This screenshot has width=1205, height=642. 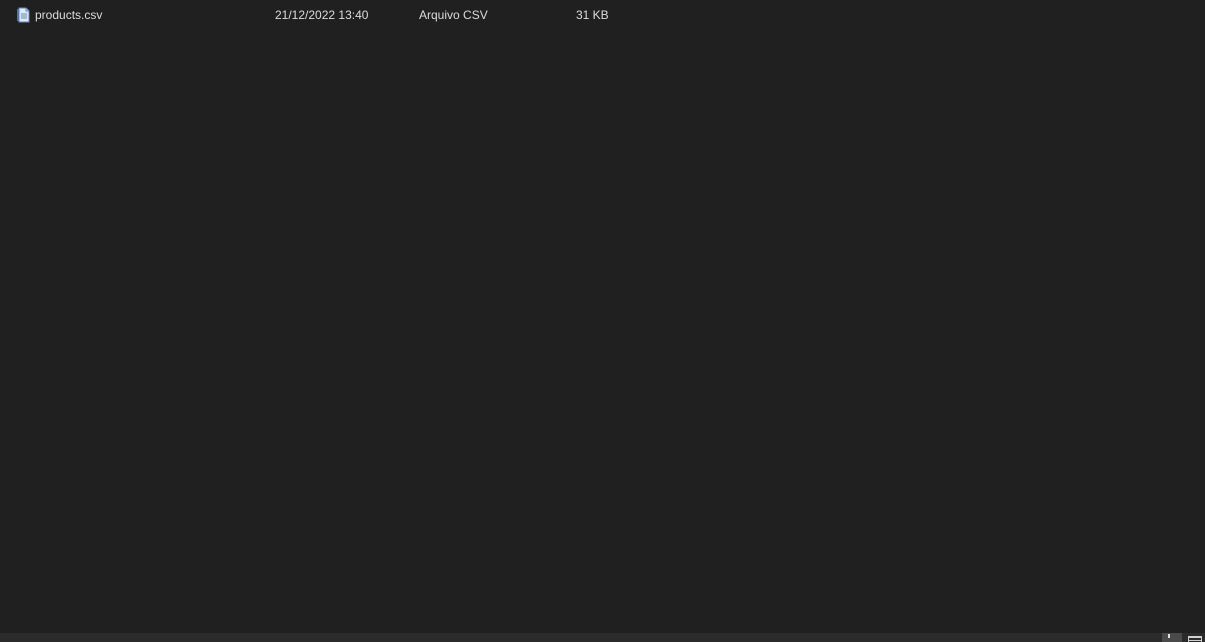 What do you see at coordinates (453, 15) in the screenshot?
I see `file-type: Arquivo CSV` at bounding box center [453, 15].